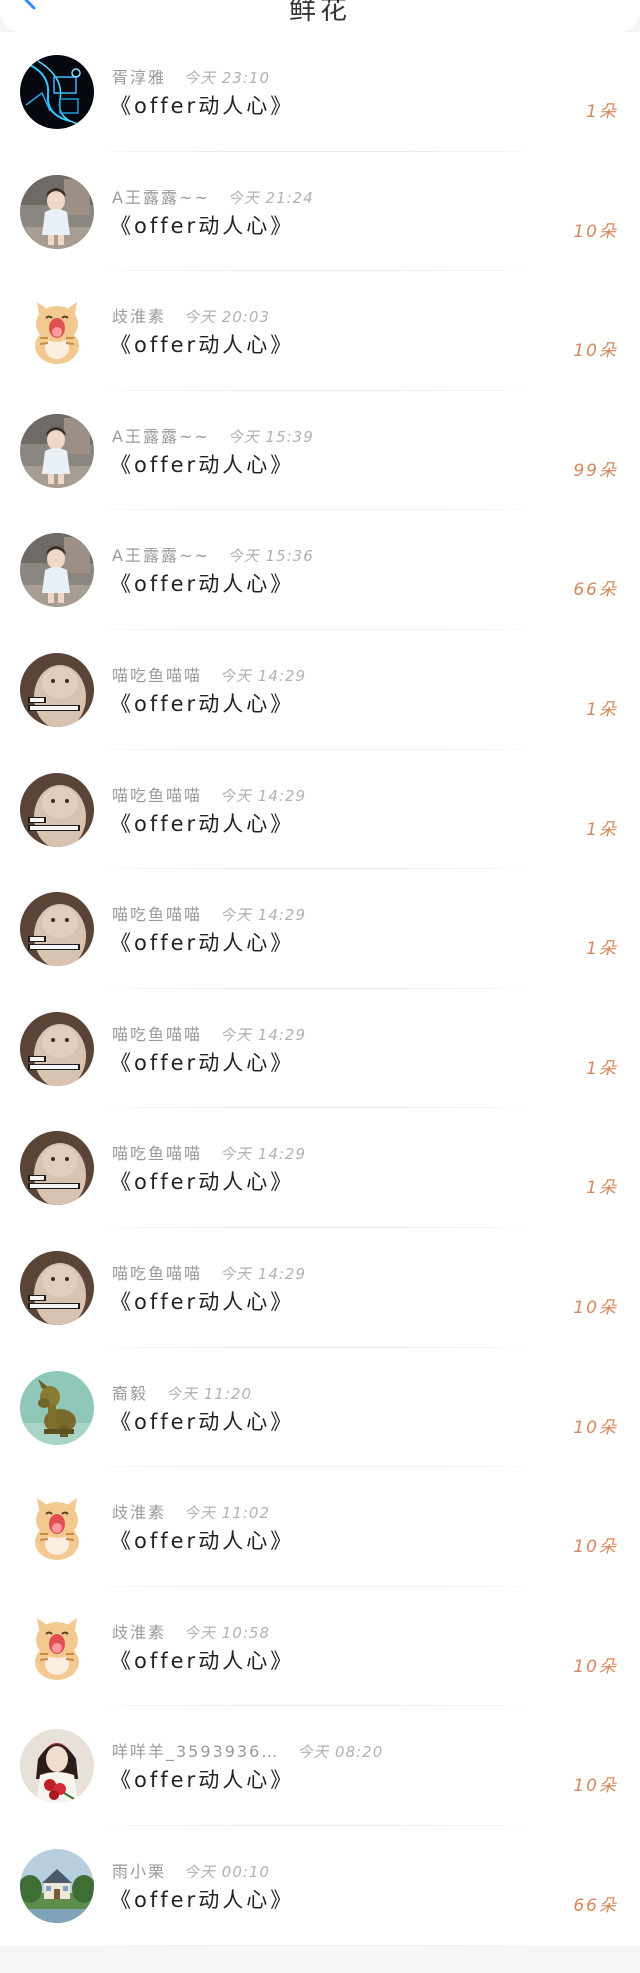 The image size is (640, 1973). I want to click on neon-scene-avatar, so click(57, 92).